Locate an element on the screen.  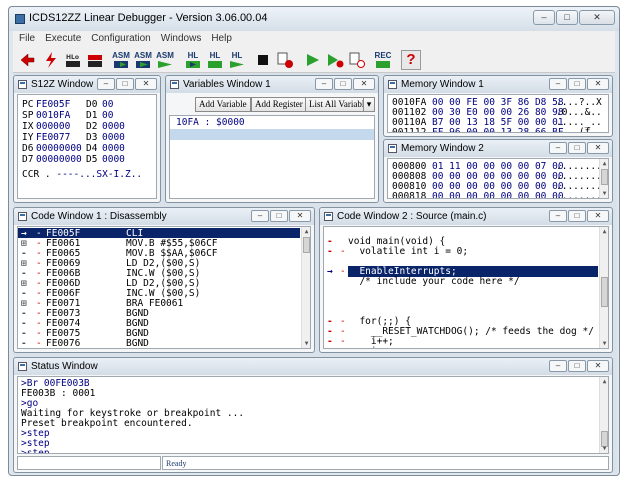
reset-lightning-icon is located at coordinates (51, 60).